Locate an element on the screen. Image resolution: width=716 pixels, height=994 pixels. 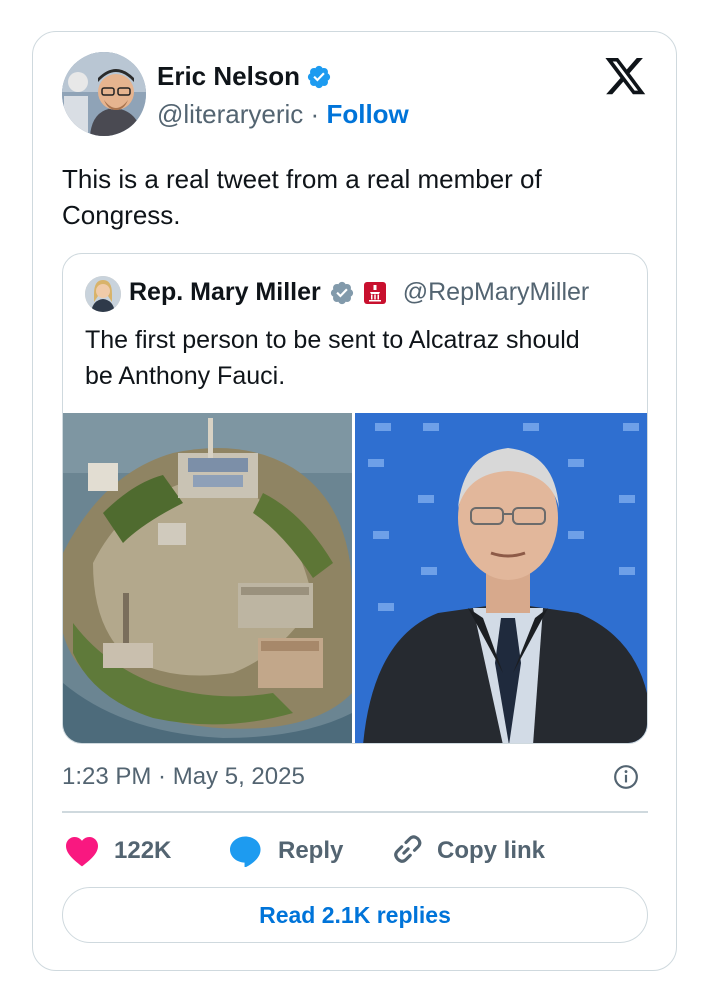
action-bar: 122K Reply Copy link is located at coordinates (355, 851).